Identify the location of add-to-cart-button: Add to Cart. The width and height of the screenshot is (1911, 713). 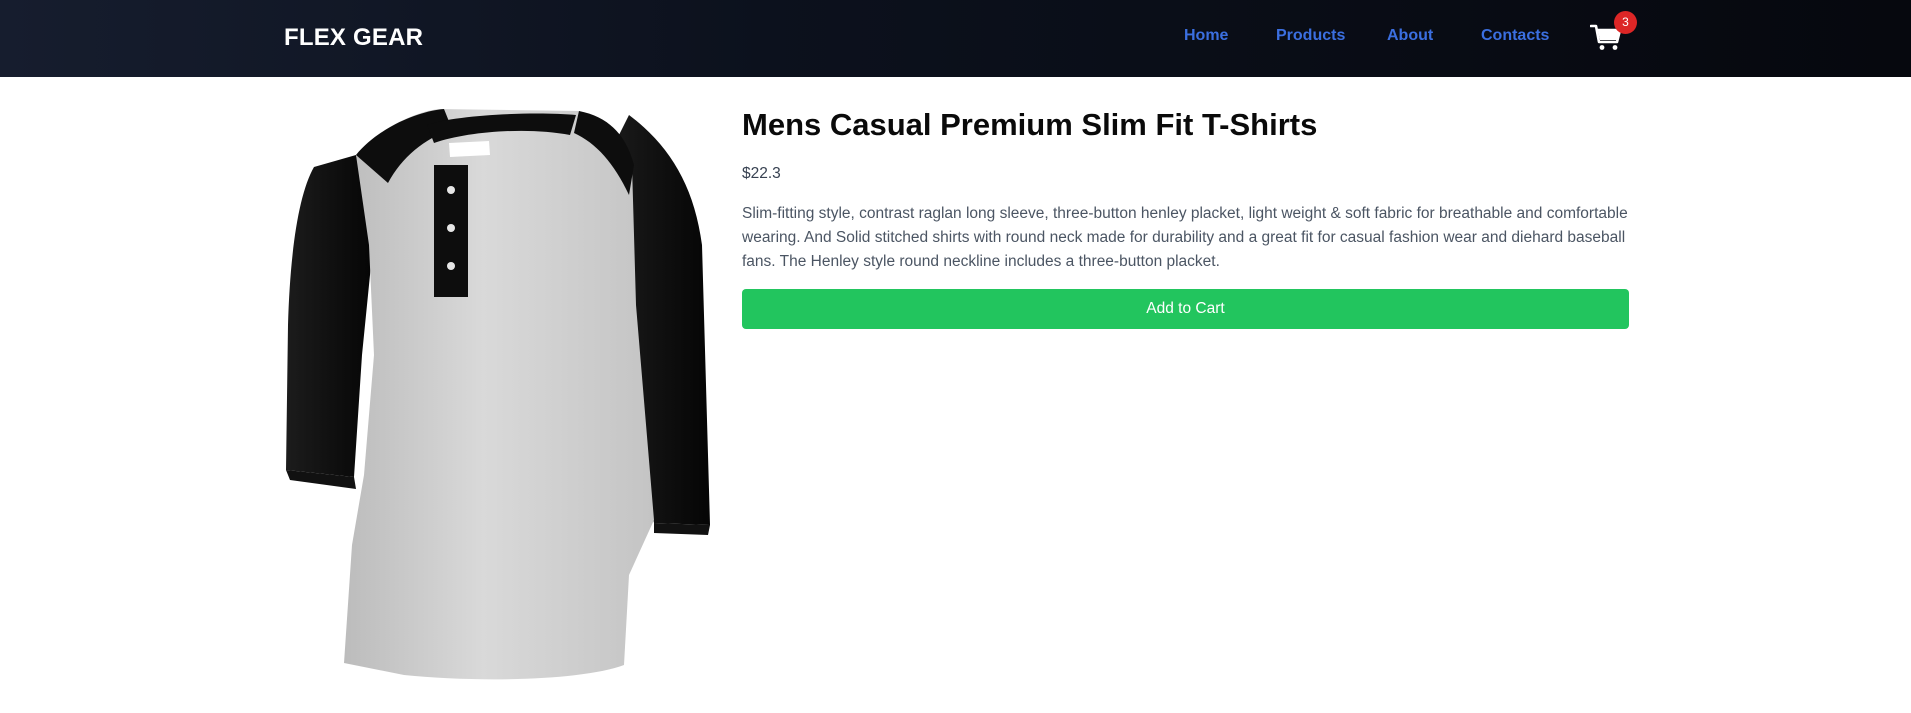
(1185, 309).